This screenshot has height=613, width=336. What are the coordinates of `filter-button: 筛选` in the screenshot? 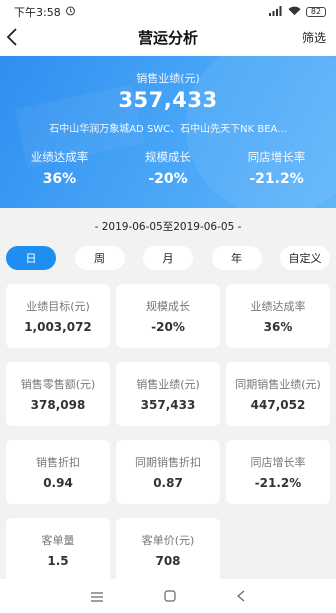 It's located at (314, 37).